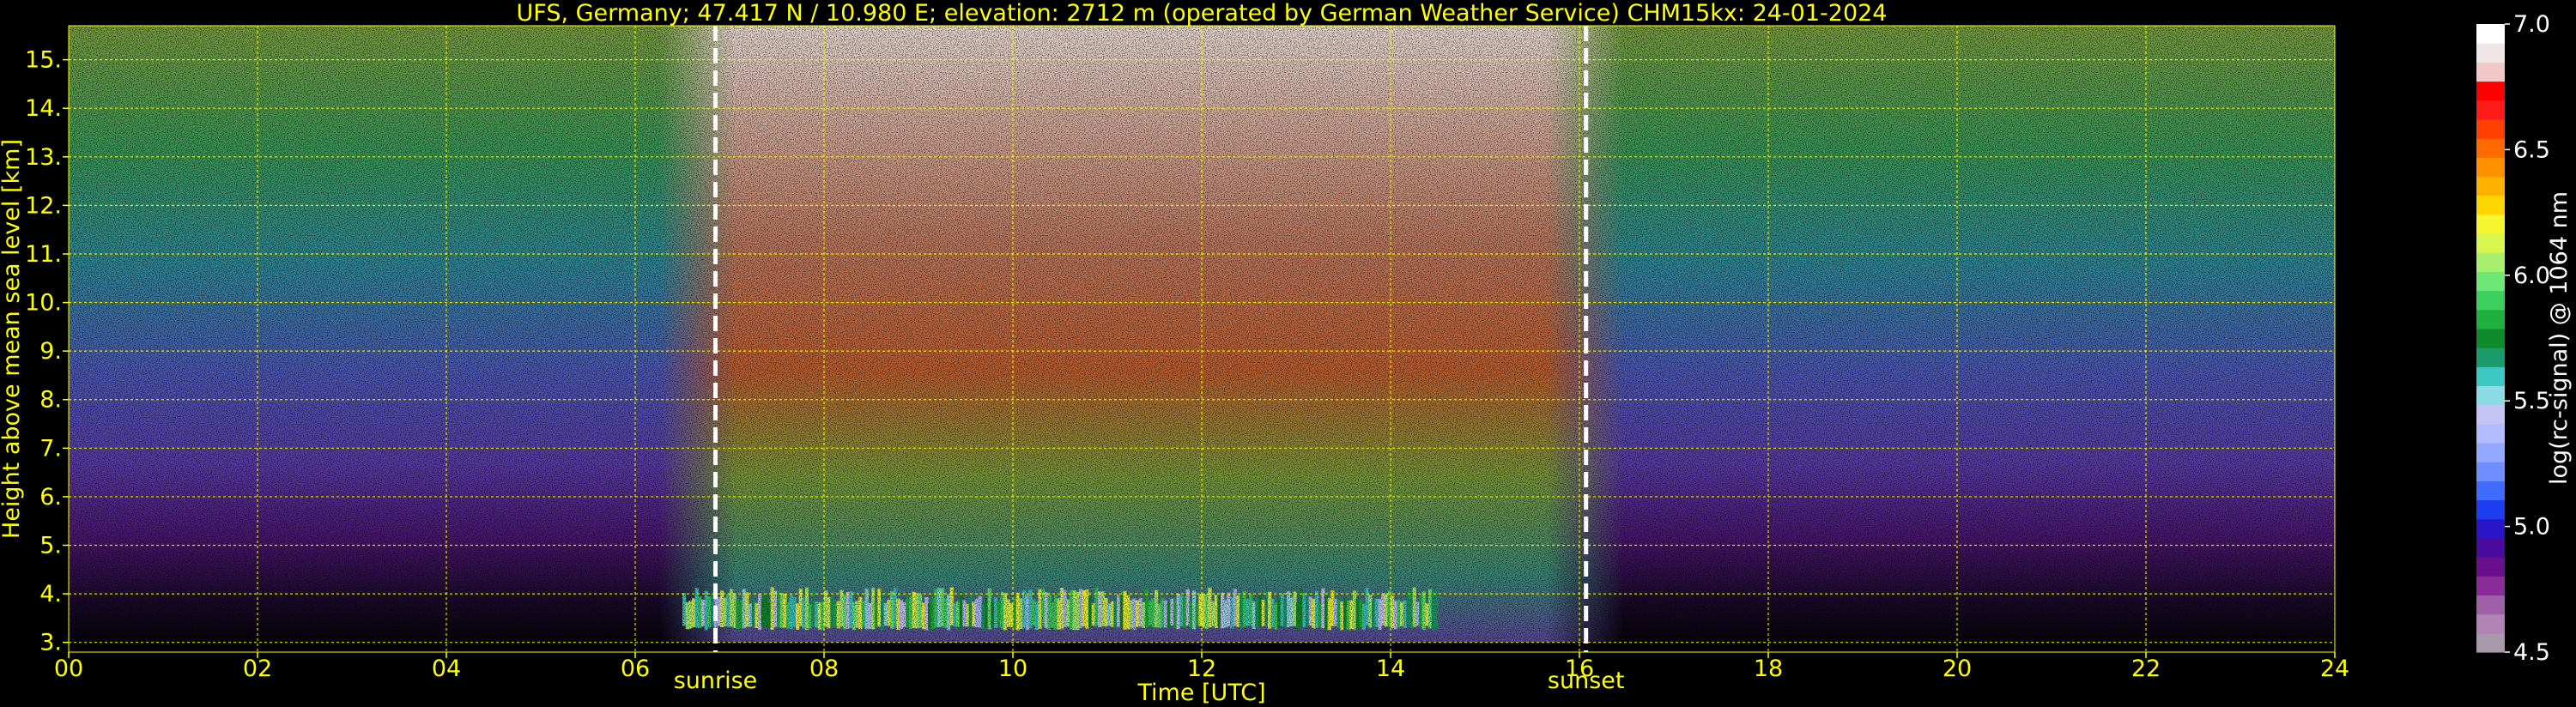 This screenshot has height=707, width=2576. I want to click on colorbar-tick-label: 5.0, so click(2531, 528).